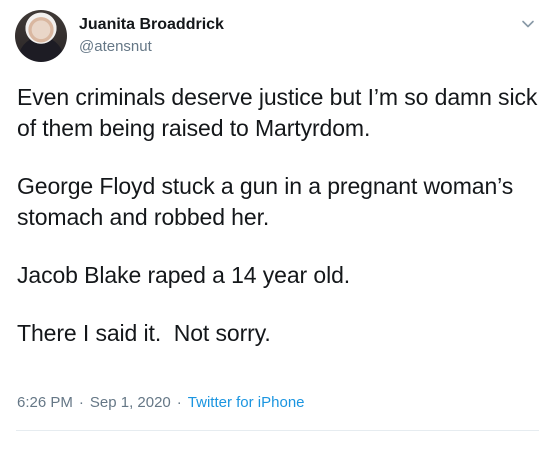 This screenshot has width=555, height=450. What do you see at coordinates (151, 25) in the screenshot?
I see `author-display-name: Juanita Broaddrick` at bounding box center [151, 25].